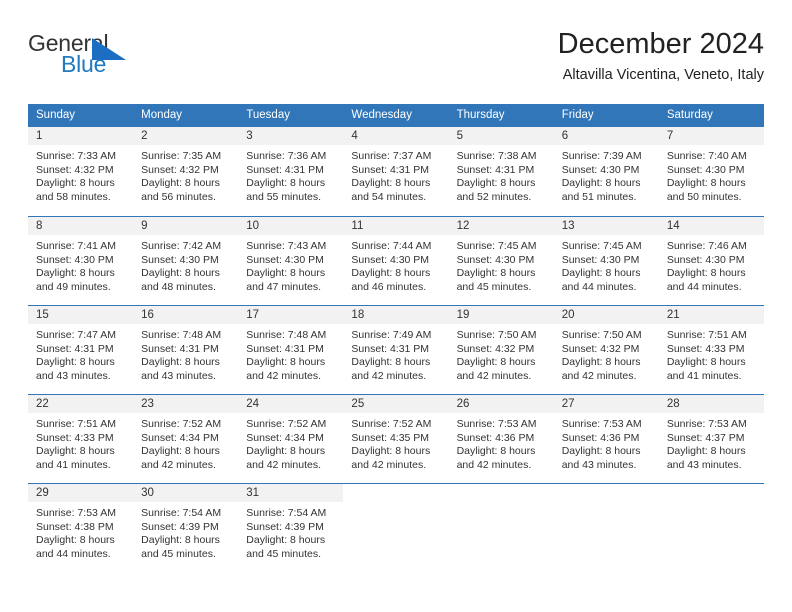 This screenshot has height=612, width=792. Describe the element at coordinates (606, 136) in the screenshot. I see `day-number: 6` at that location.